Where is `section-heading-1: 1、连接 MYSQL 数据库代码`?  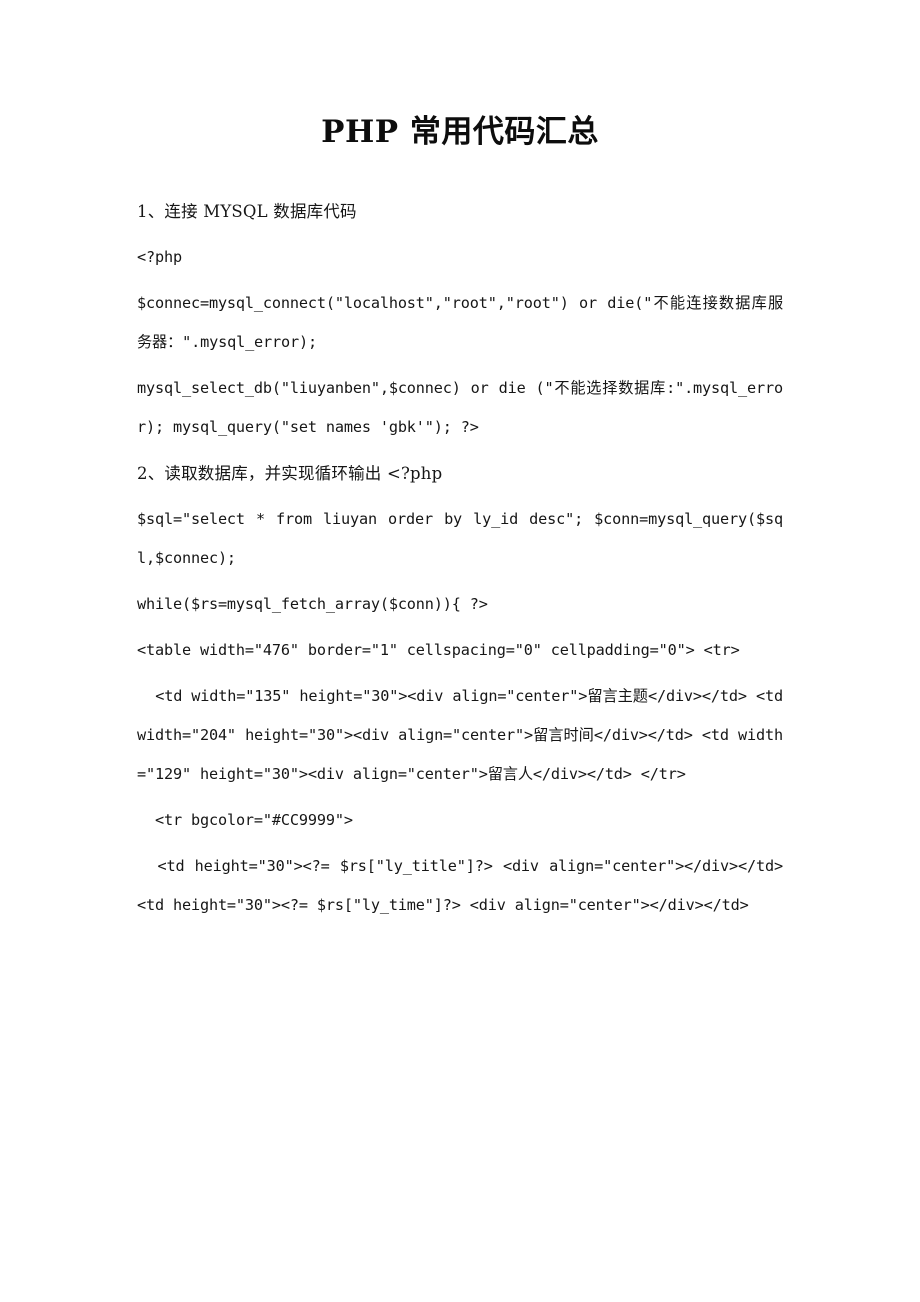 section-heading-1: 1、连接 MYSQL 数据库代码 is located at coordinates (247, 211).